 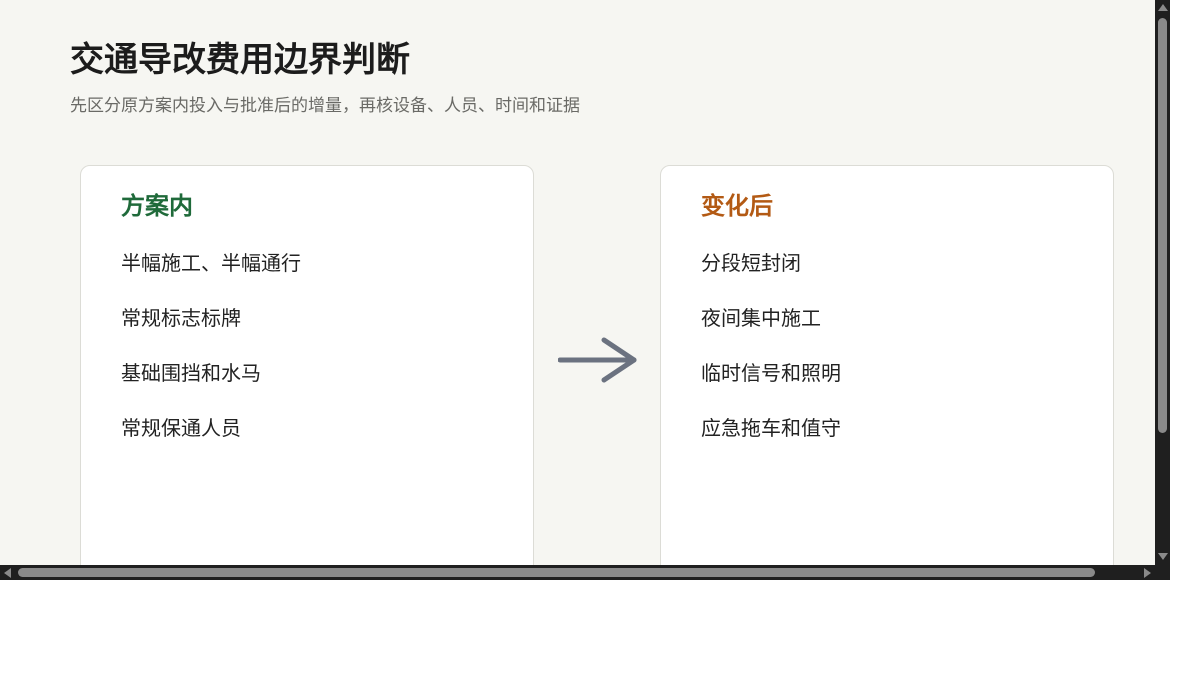 What do you see at coordinates (751, 263) in the screenshot?
I see `list-item: 分段短封闭` at bounding box center [751, 263].